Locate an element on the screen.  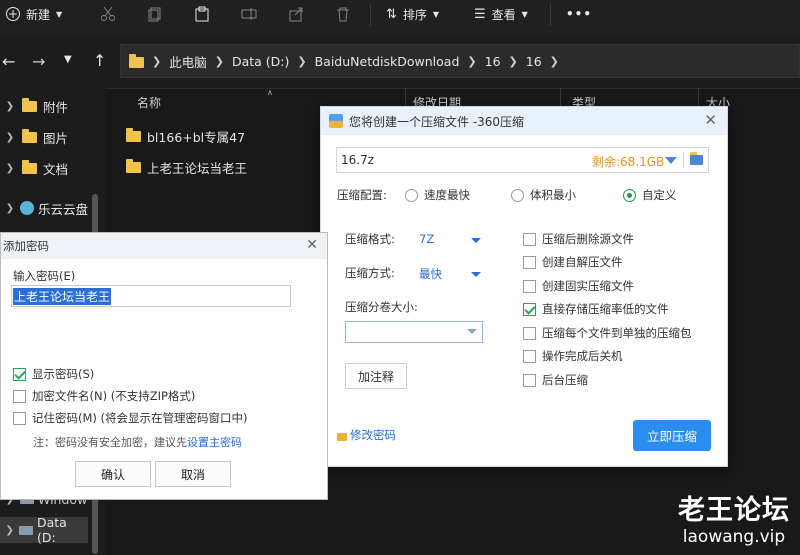
sidebar-item-label: 乐云云盘 is located at coordinates (63, 209).